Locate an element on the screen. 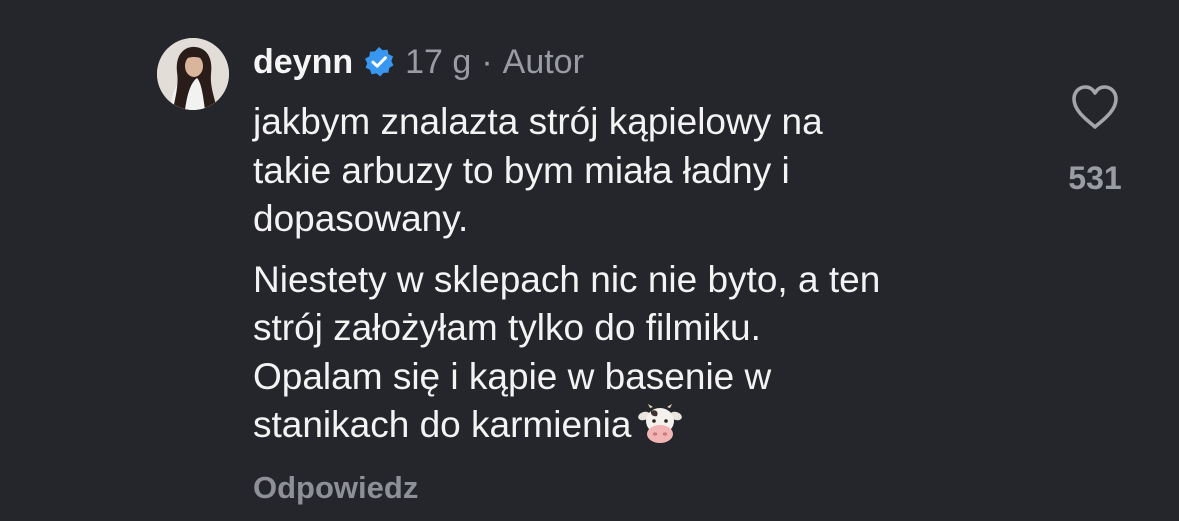 The height and width of the screenshot is (521, 1179). avatar is located at coordinates (193, 74).